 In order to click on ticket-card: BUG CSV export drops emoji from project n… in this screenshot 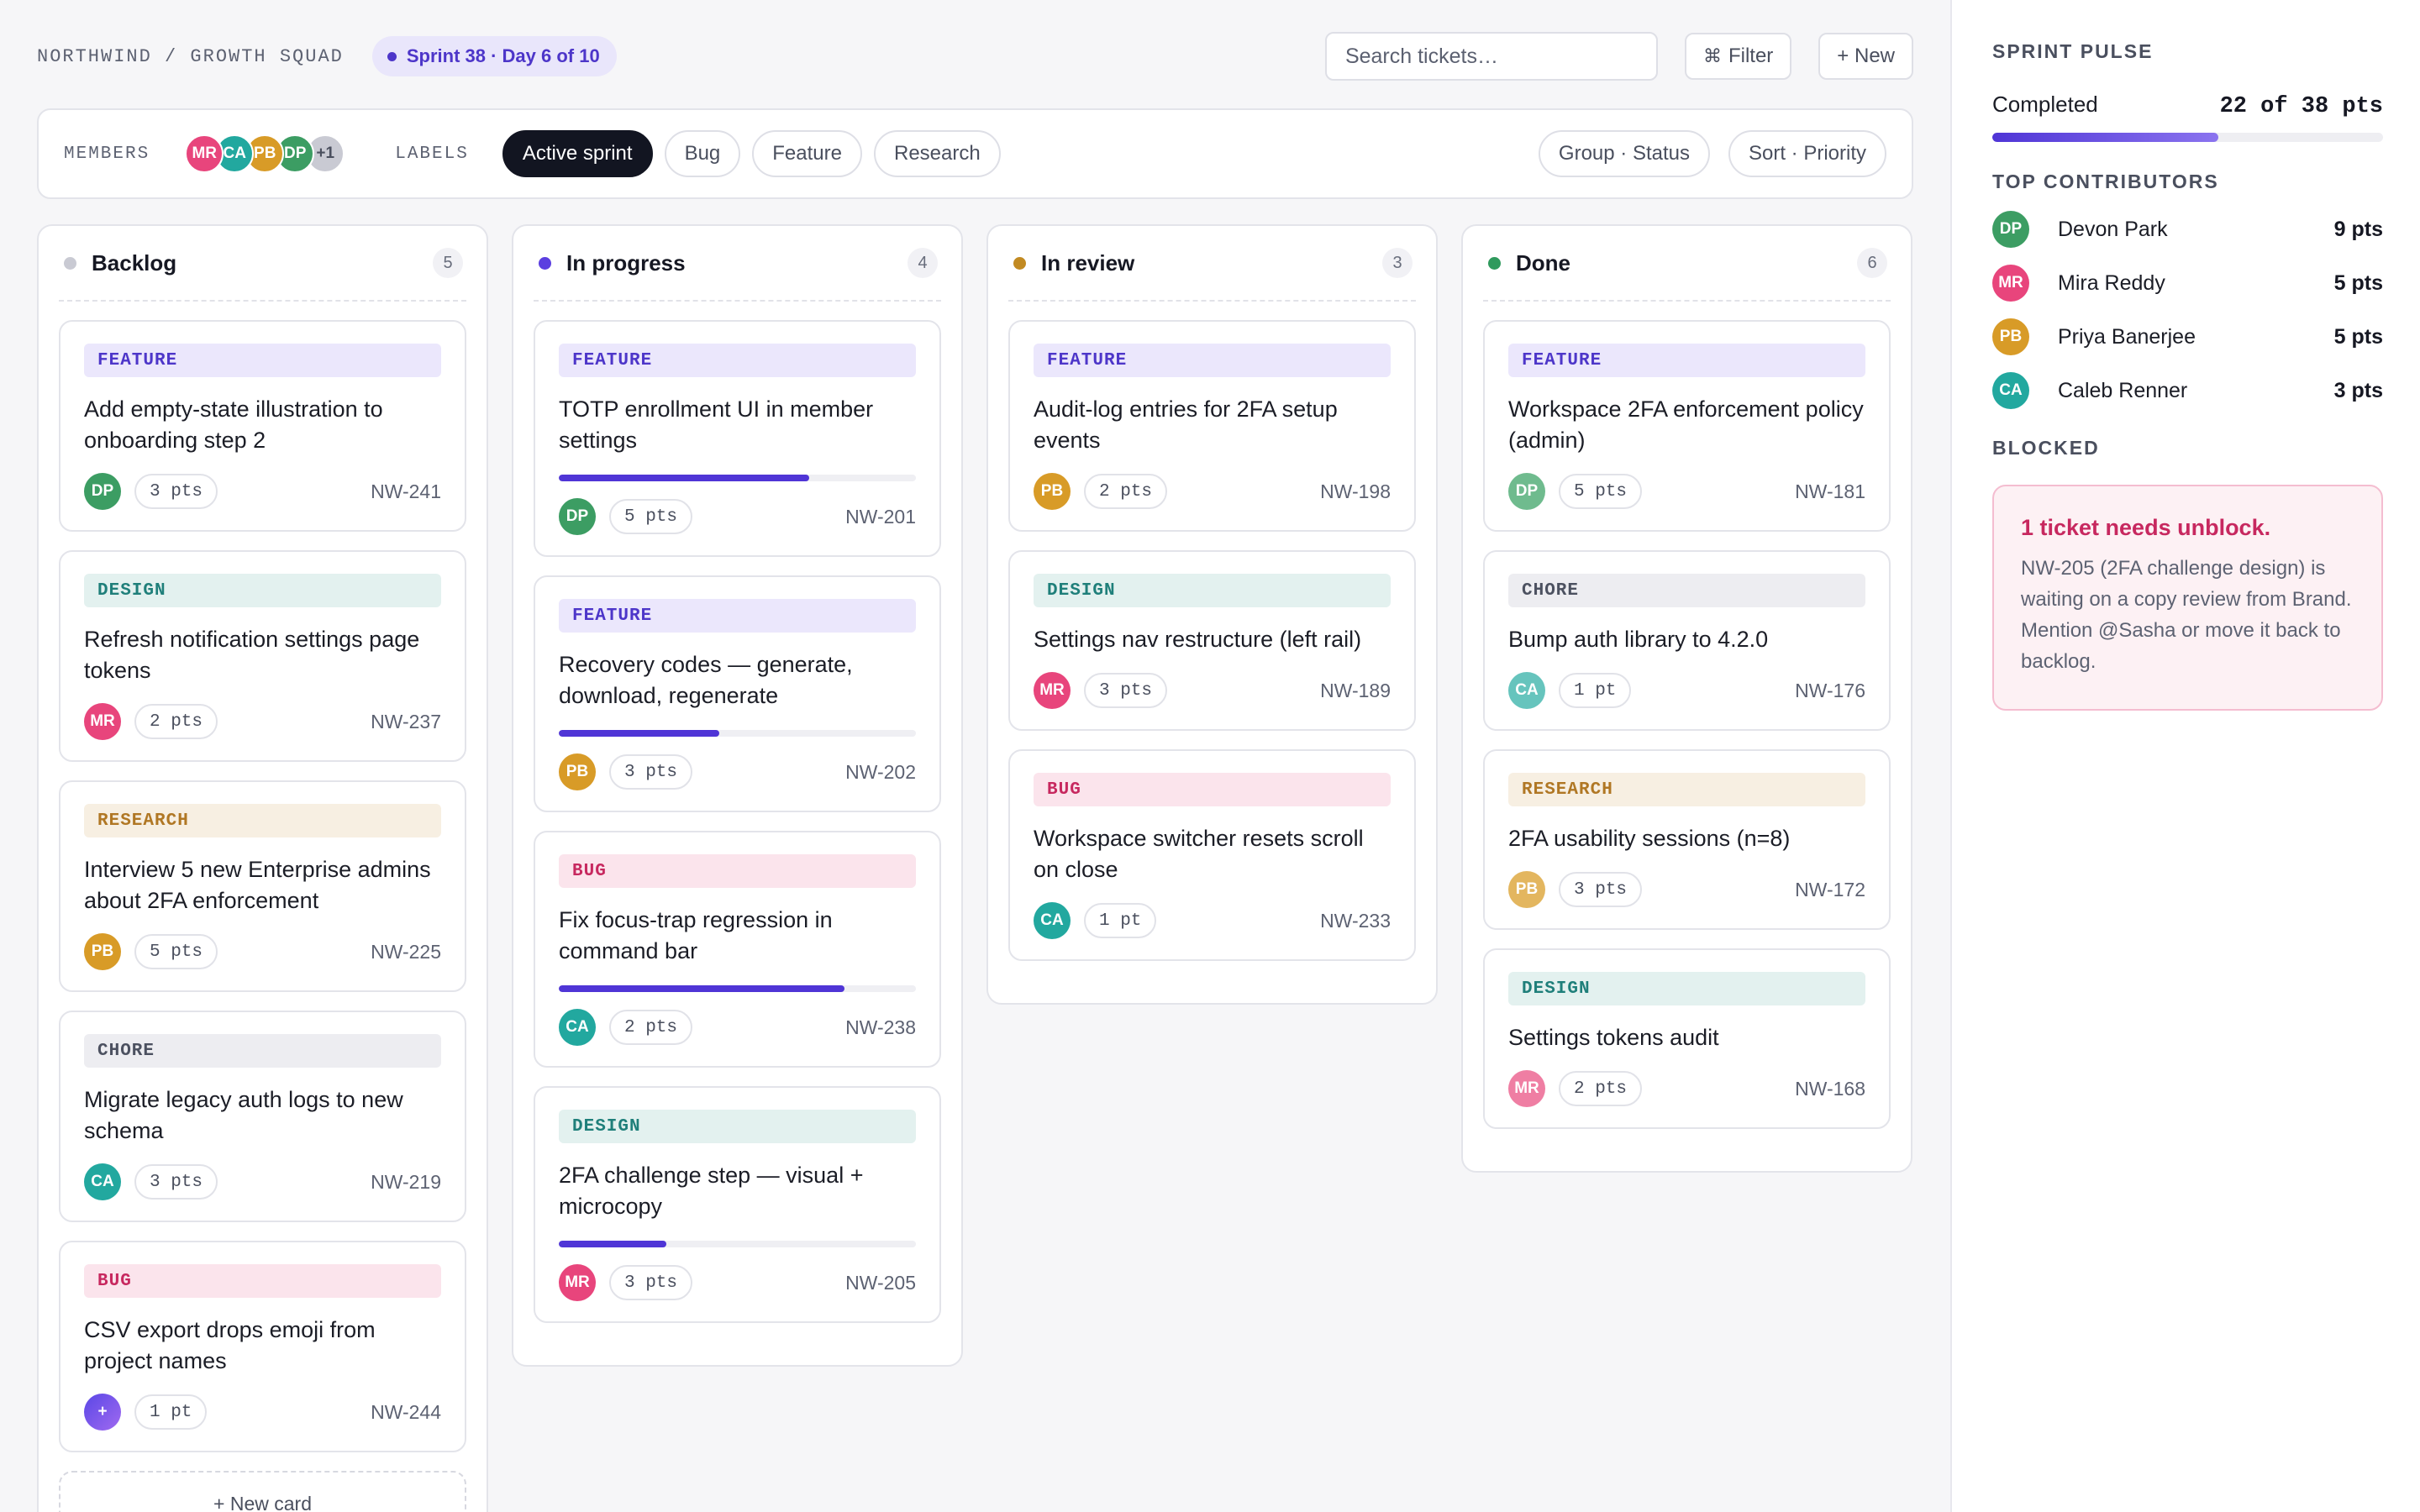, I will do `click(262, 1346)`.